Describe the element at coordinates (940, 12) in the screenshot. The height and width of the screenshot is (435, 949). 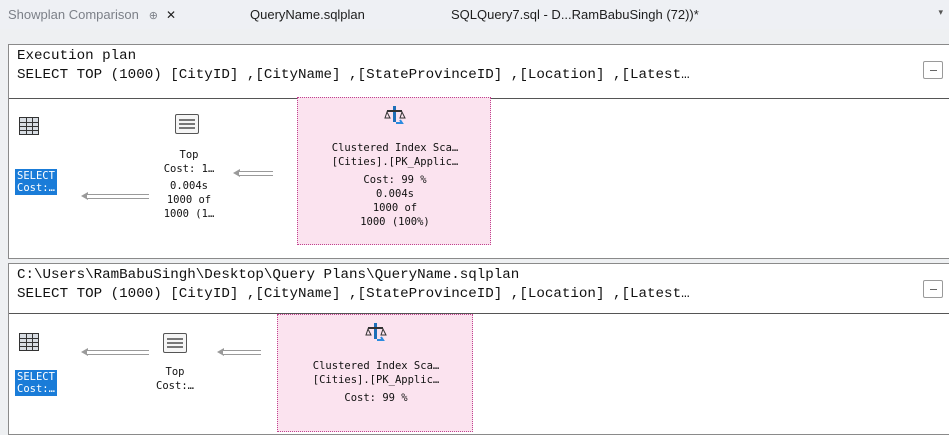
I see `tab-dropdown-icon: ▾` at that location.